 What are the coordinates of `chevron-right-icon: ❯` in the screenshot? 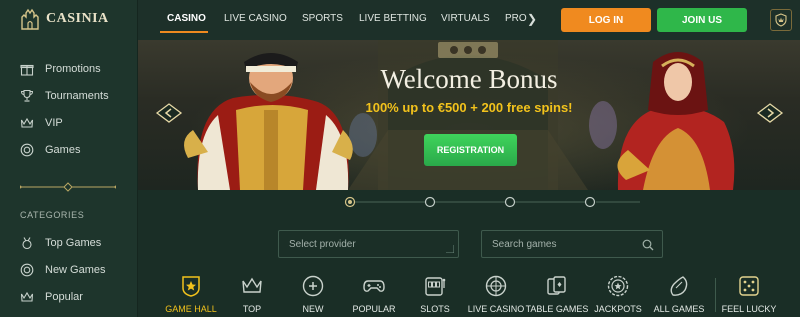 It's located at (532, 19).